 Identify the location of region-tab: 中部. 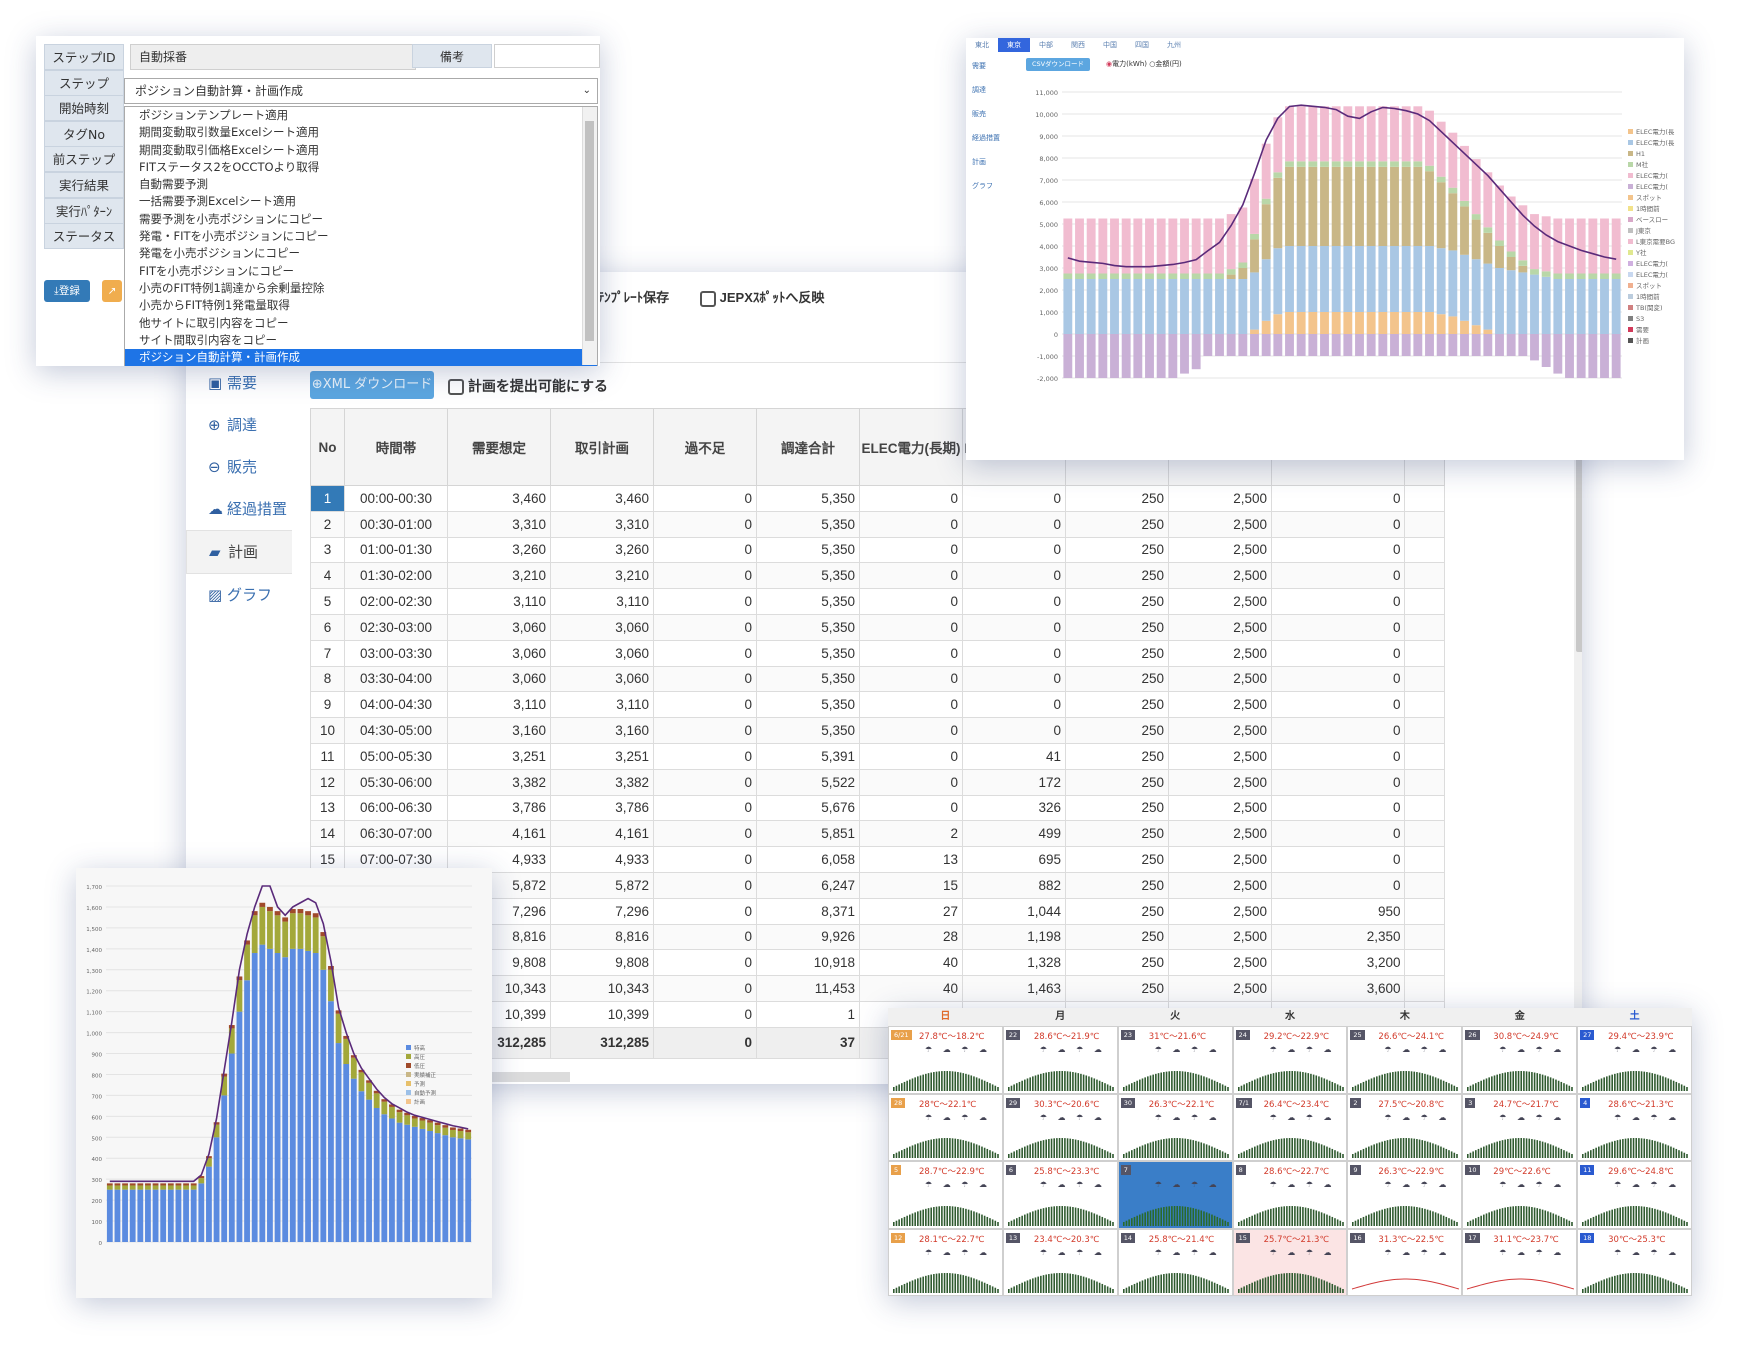
(1046, 45).